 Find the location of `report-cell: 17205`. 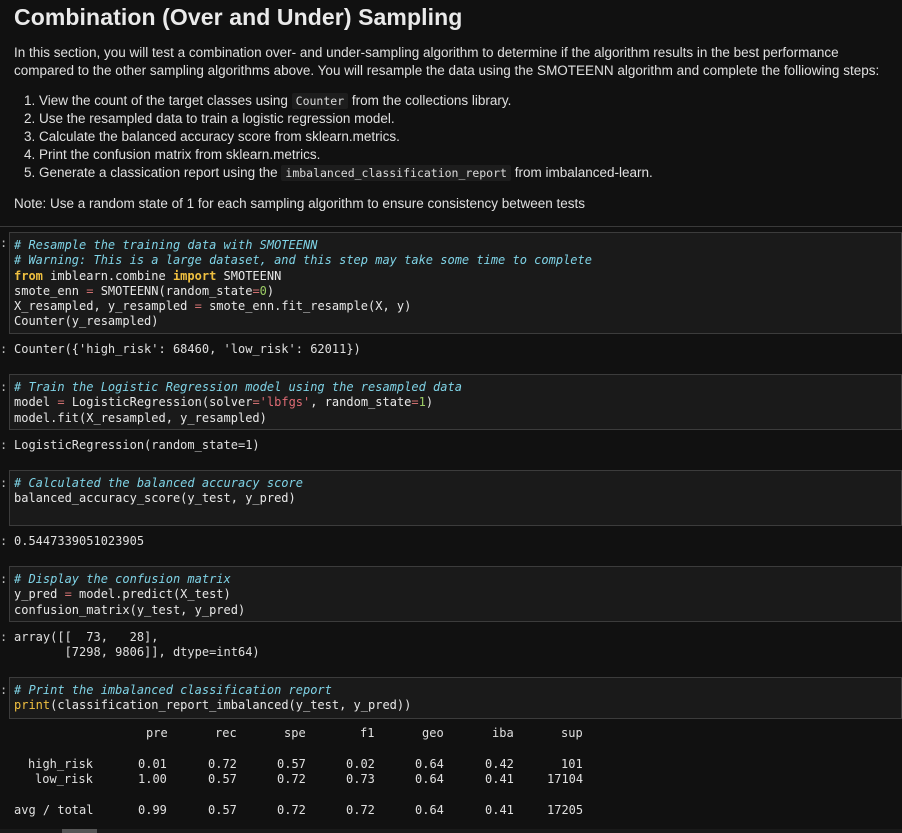

report-cell: 17205 is located at coordinates (565, 810).